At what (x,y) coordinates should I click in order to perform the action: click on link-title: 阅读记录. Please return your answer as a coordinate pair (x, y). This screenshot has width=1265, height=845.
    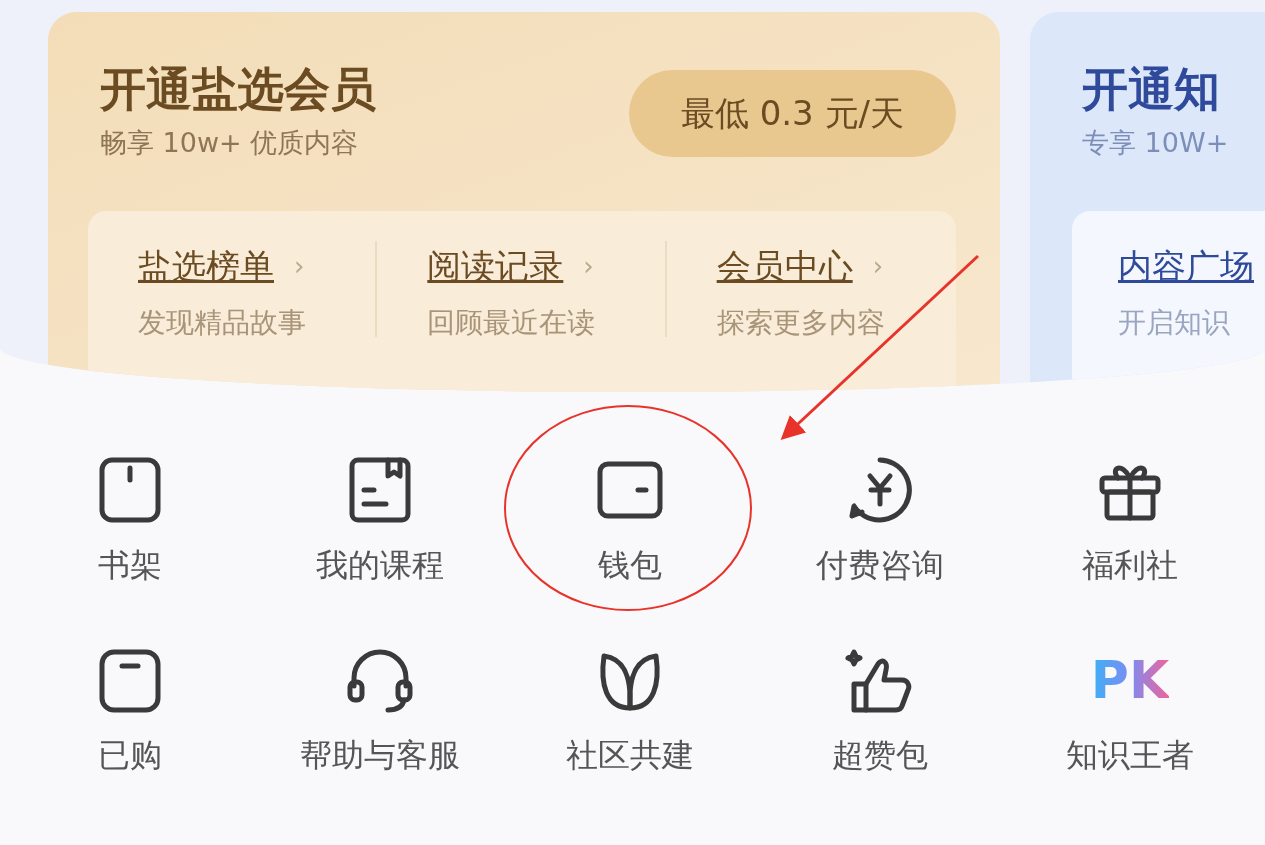
    Looking at the image, I should click on (495, 267).